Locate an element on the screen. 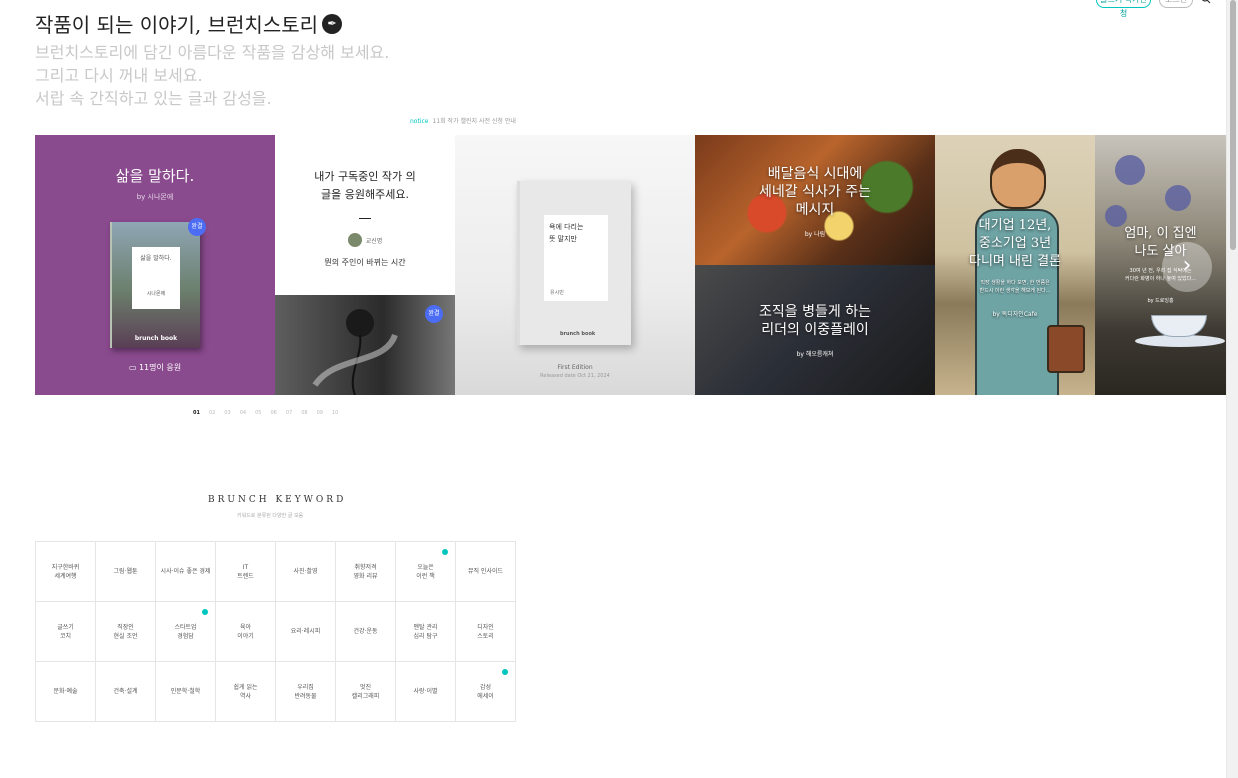  book-cover: 삶을 말하다. 시나몬에 brunch book is located at coordinates (155, 285).